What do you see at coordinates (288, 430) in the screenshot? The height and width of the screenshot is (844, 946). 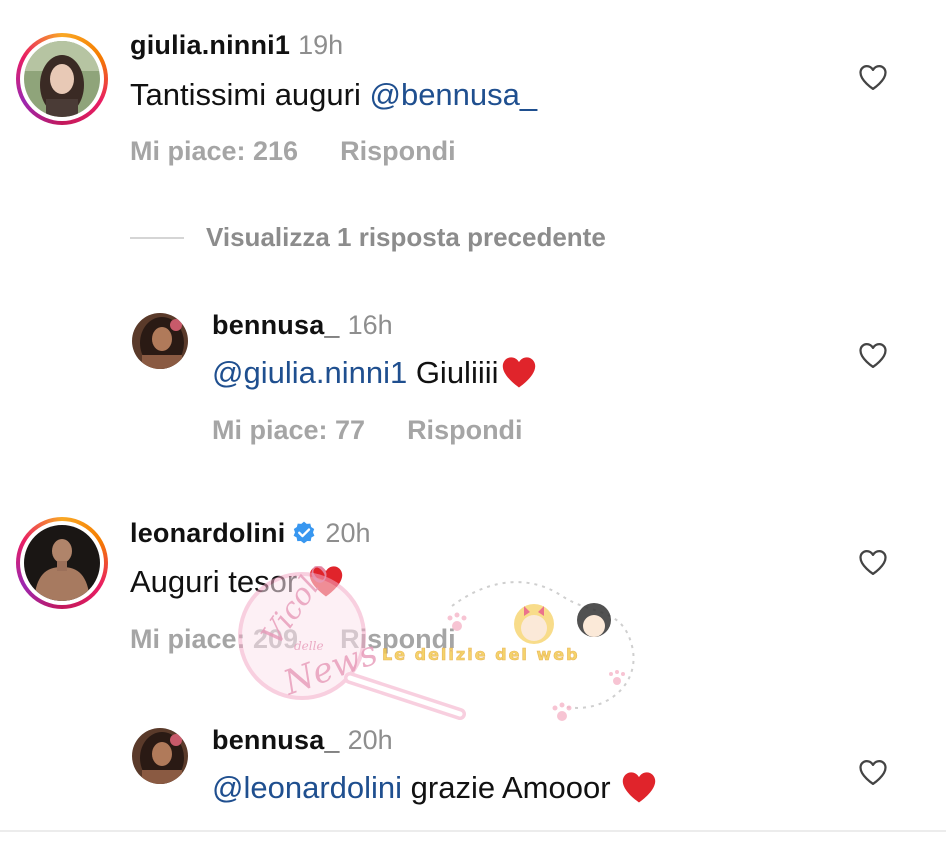 I see `likes-count: Mi piace: 77` at bounding box center [288, 430].